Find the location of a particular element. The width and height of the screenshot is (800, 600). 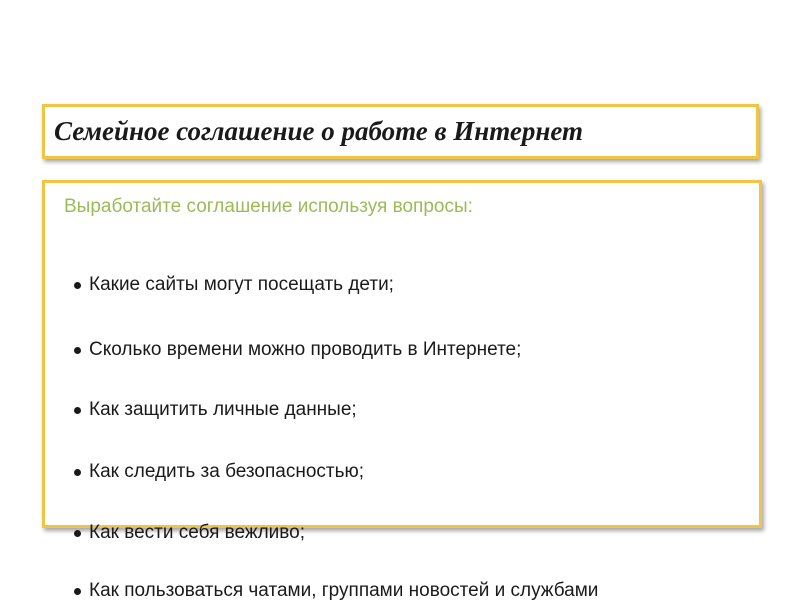

title-box: Семейное соглашение о работе в Интернет is located at coordinates (400, 131).